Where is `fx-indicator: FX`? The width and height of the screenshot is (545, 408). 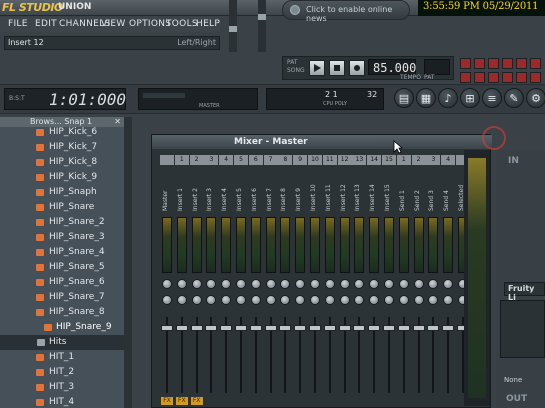 fx-indicator: FX is located at coordinates (196, 401).